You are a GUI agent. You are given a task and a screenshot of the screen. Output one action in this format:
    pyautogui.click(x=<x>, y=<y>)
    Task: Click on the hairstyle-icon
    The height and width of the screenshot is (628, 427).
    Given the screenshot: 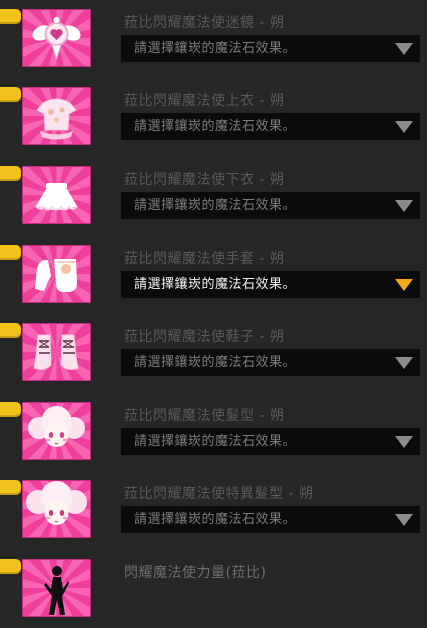 What is the action you would take?
    pyautogui.click(x=56, y=431)
    